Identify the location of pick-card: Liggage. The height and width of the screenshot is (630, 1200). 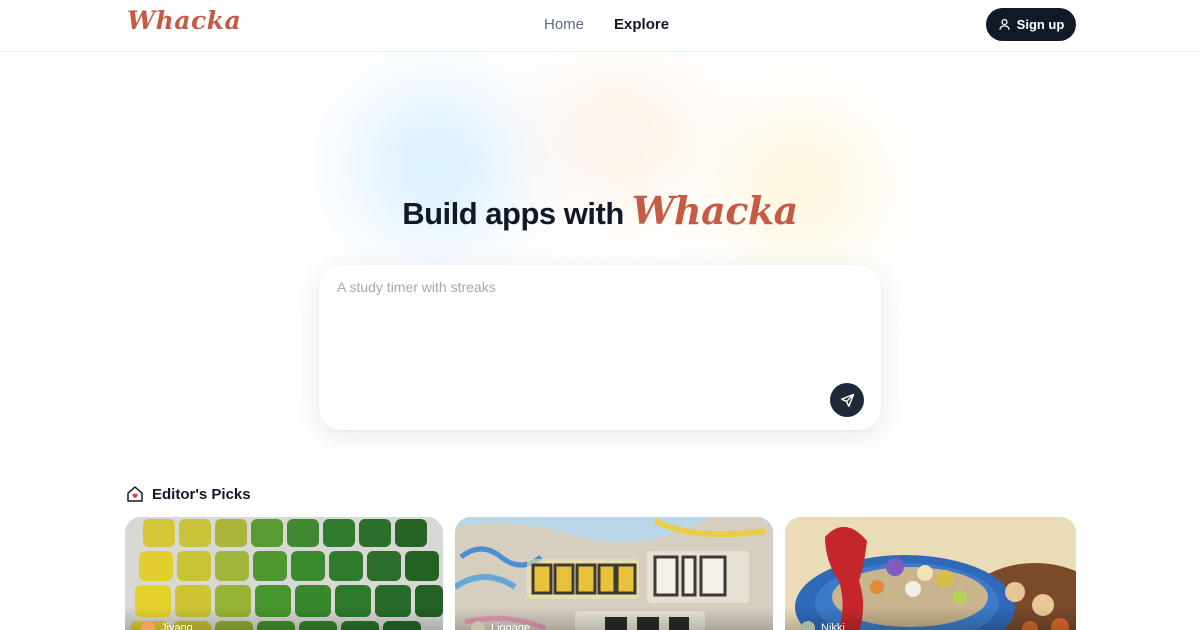
(614, 573).